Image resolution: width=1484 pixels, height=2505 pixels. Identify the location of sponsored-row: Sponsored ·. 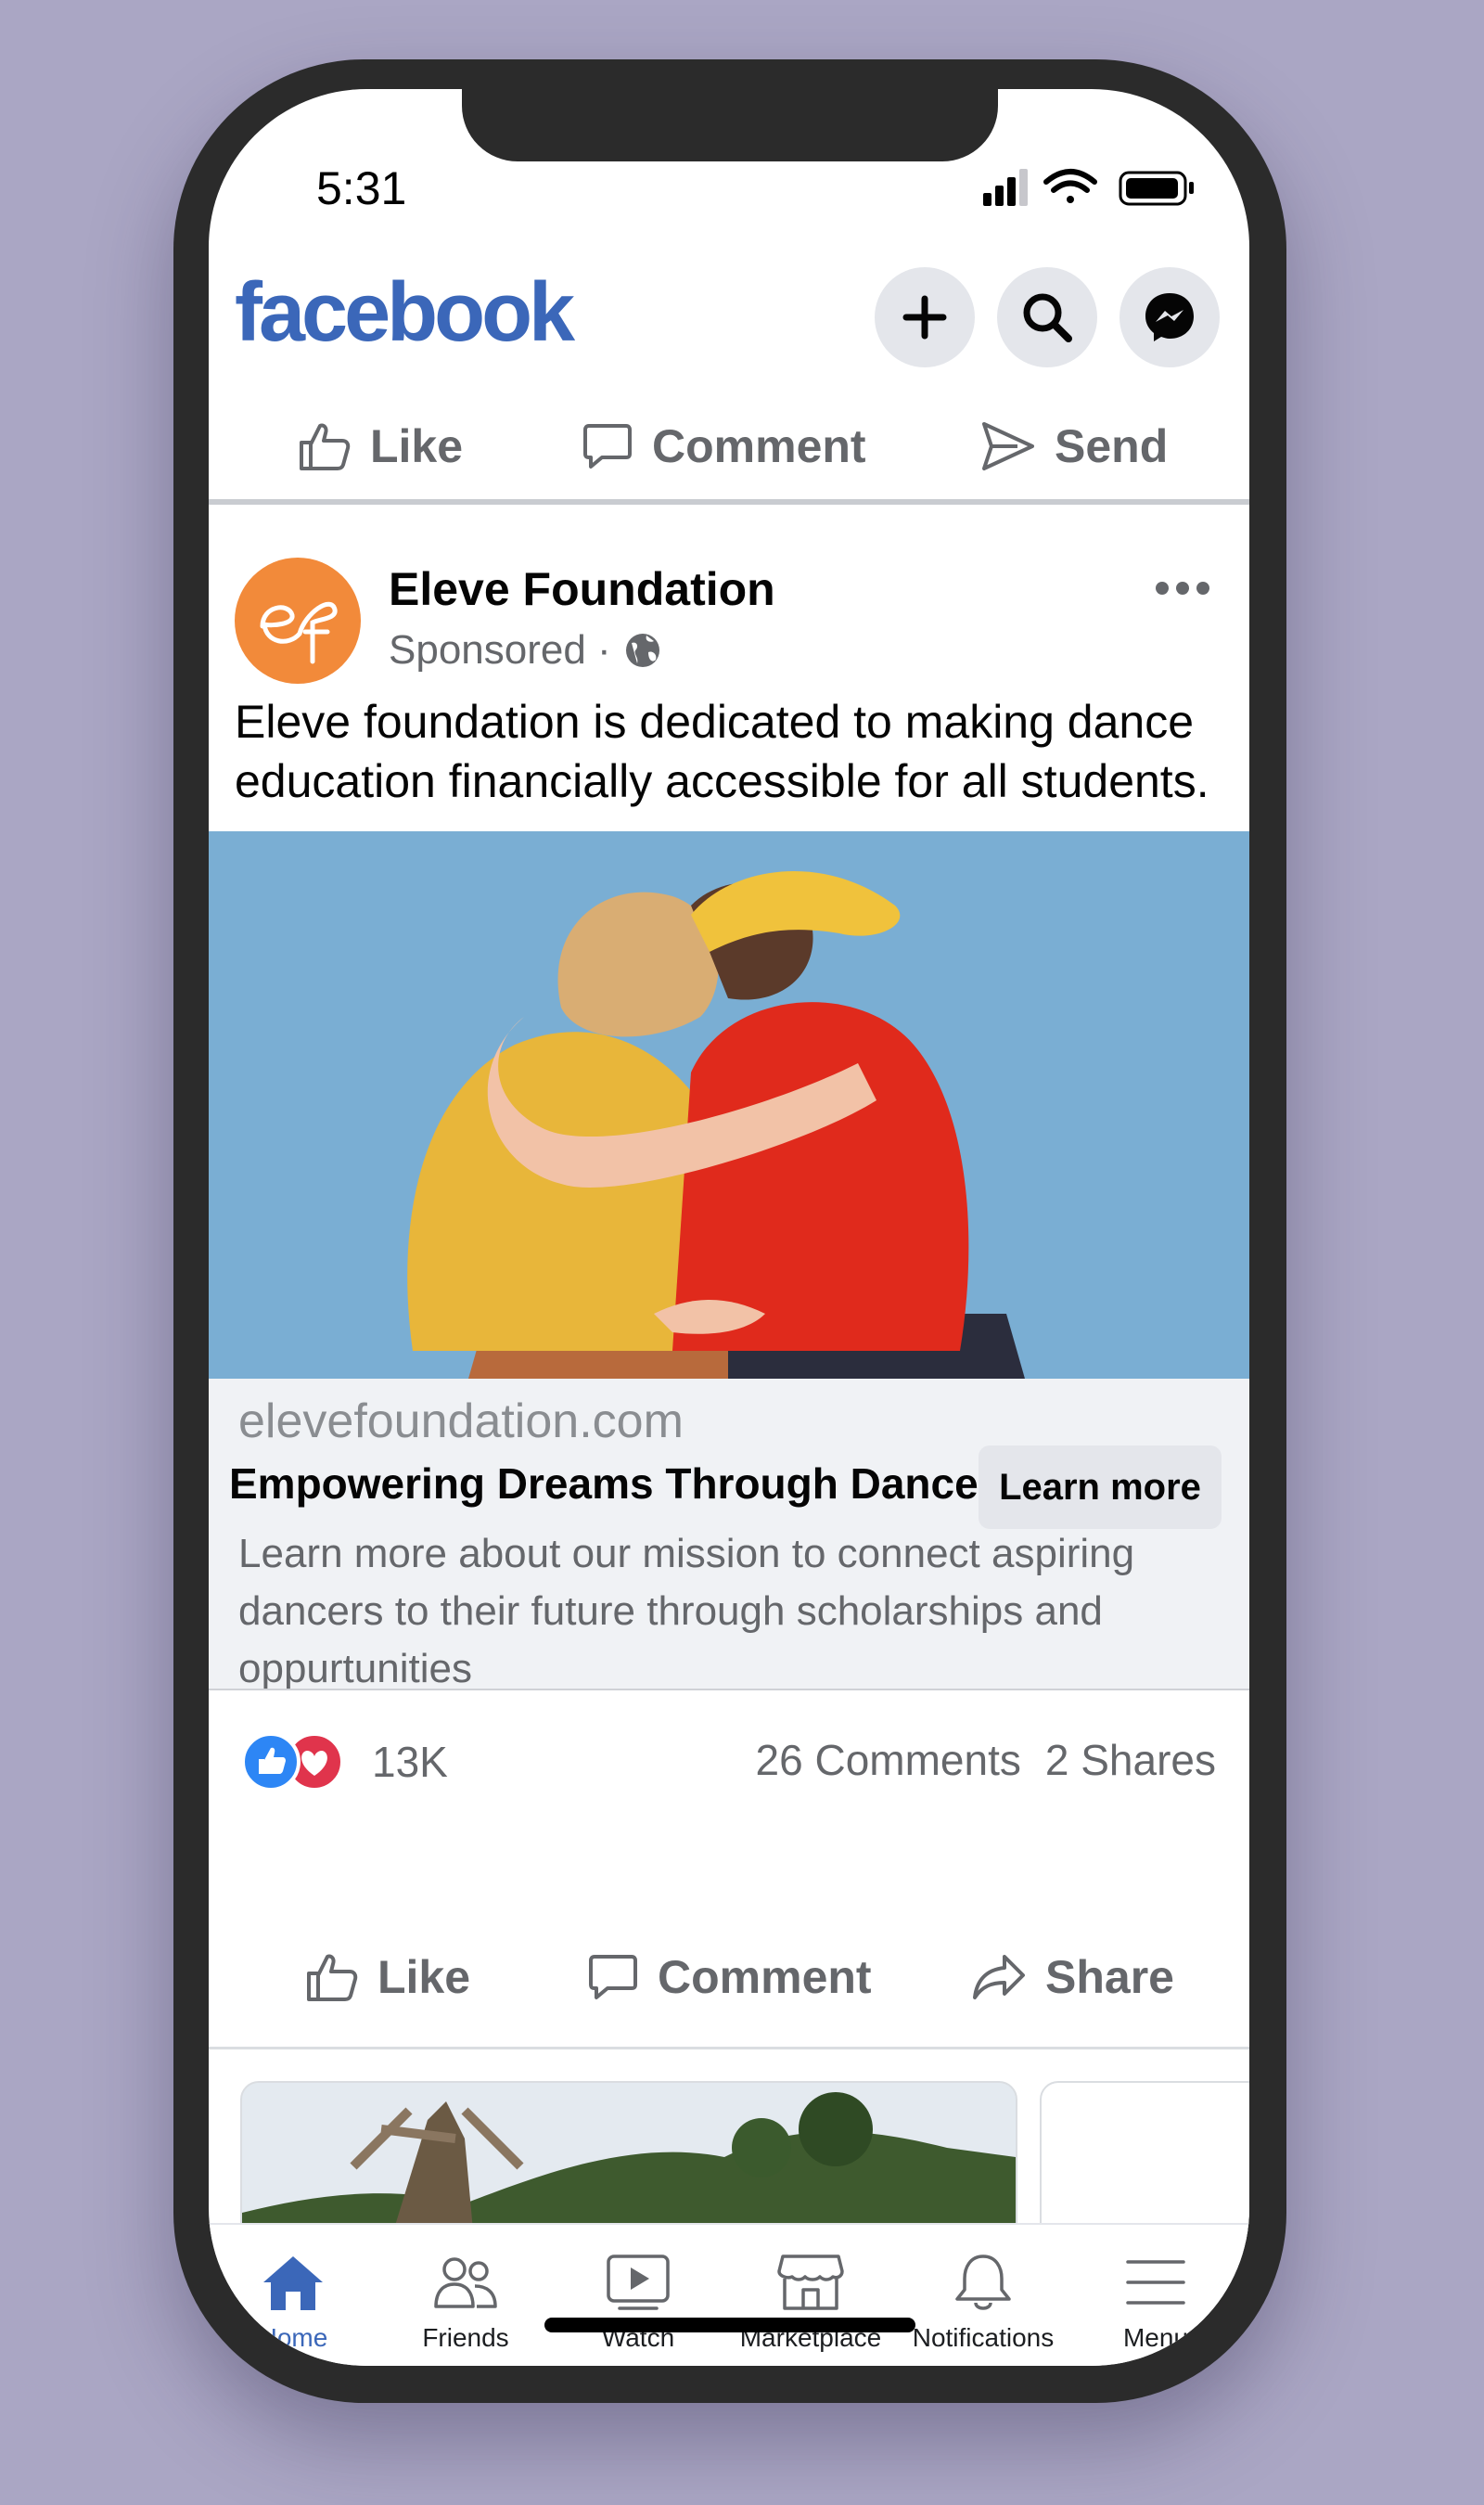
(526, 651).